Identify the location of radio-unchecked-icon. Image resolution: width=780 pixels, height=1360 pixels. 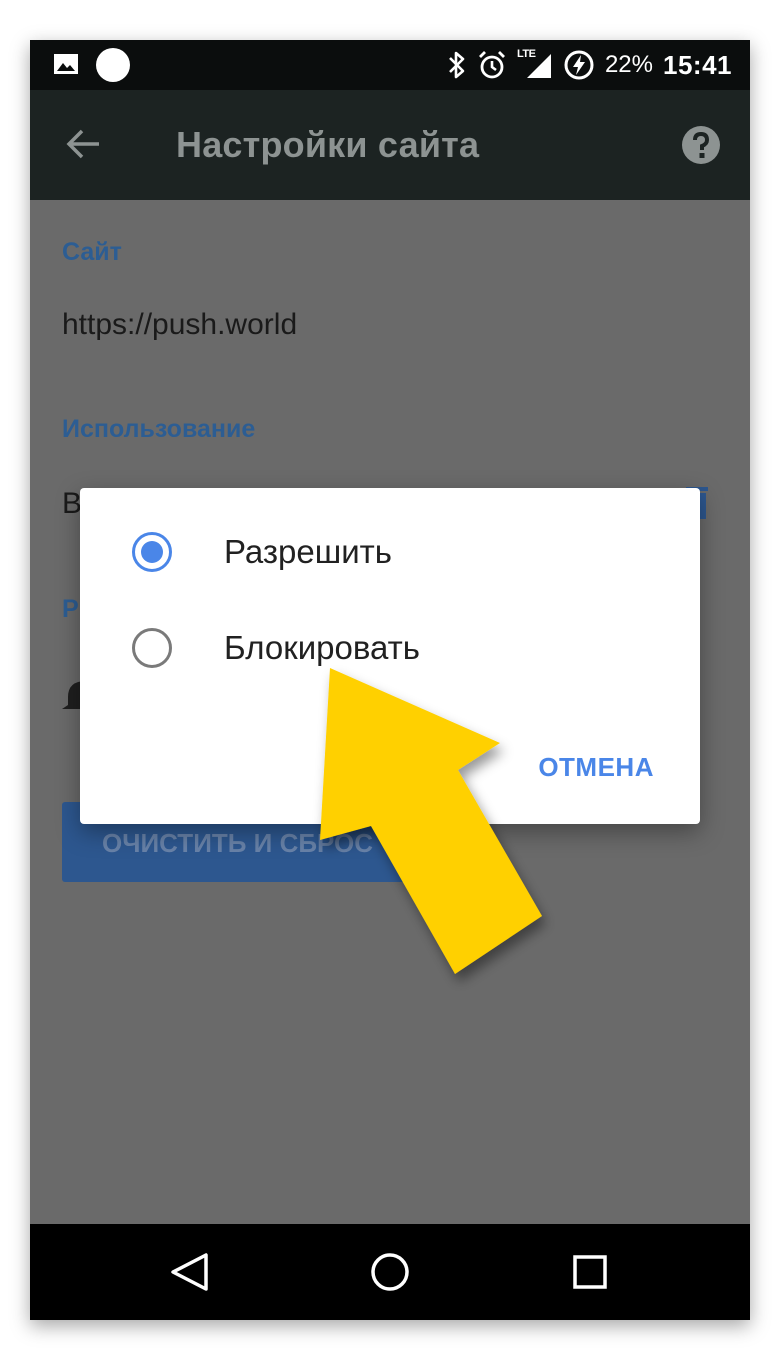
(152, 648).